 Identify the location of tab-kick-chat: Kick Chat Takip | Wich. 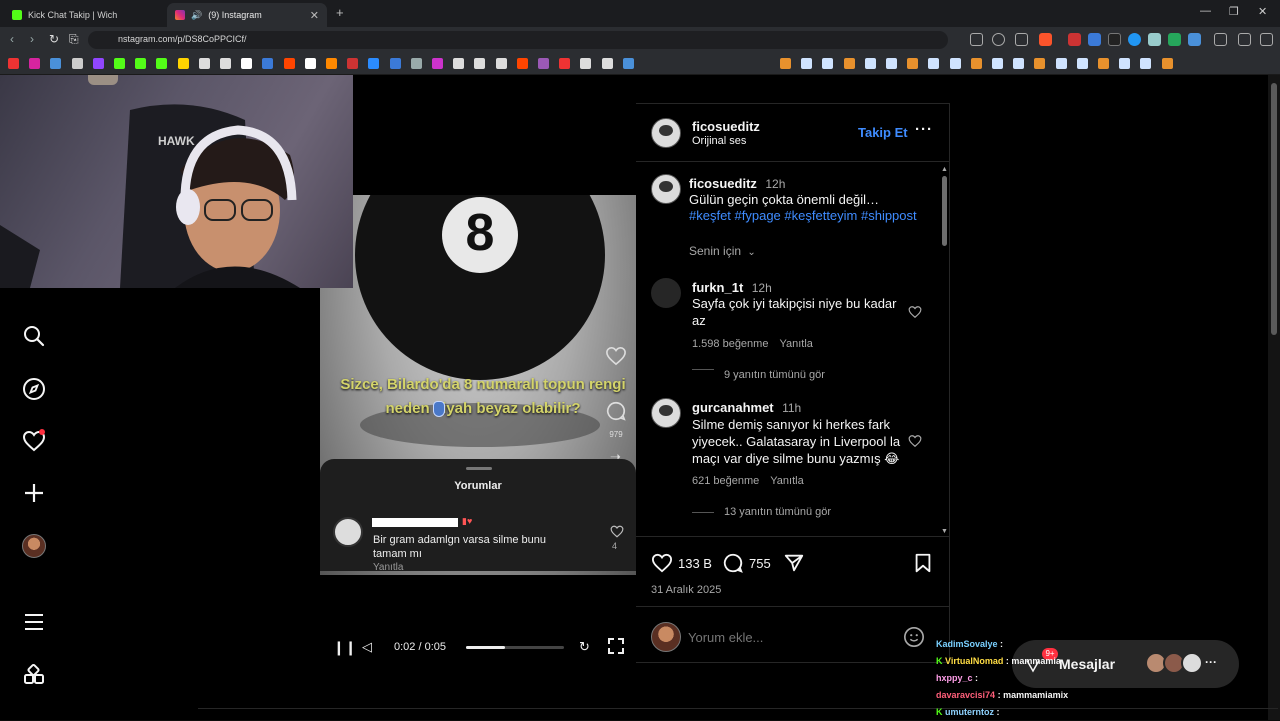
(85, 15).